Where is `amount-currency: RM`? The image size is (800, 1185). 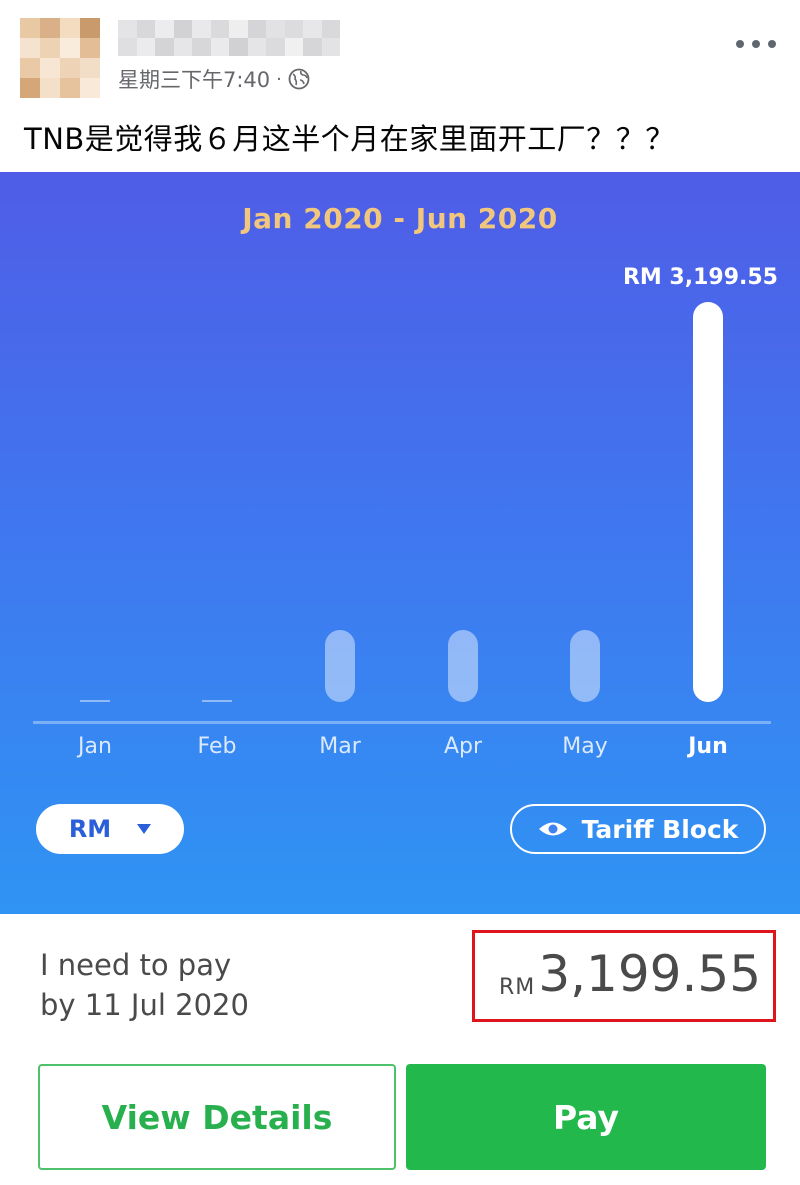
amount-currency: RM is located at coordinates (517, 987).